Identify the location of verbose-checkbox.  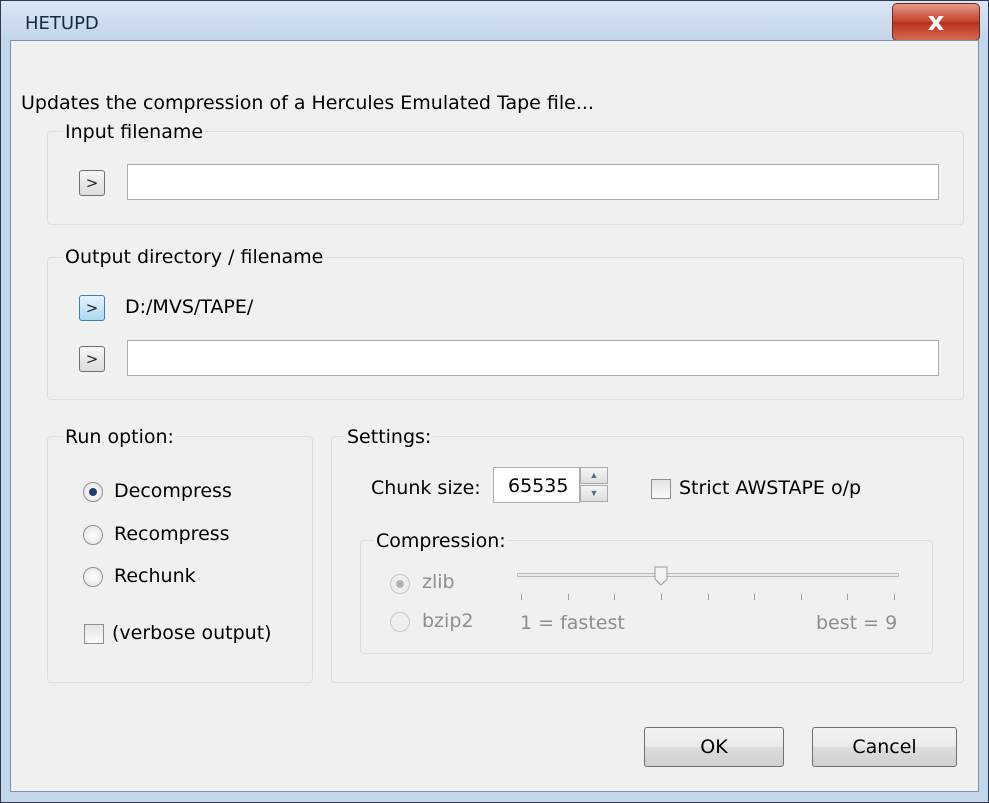
(94, 634).